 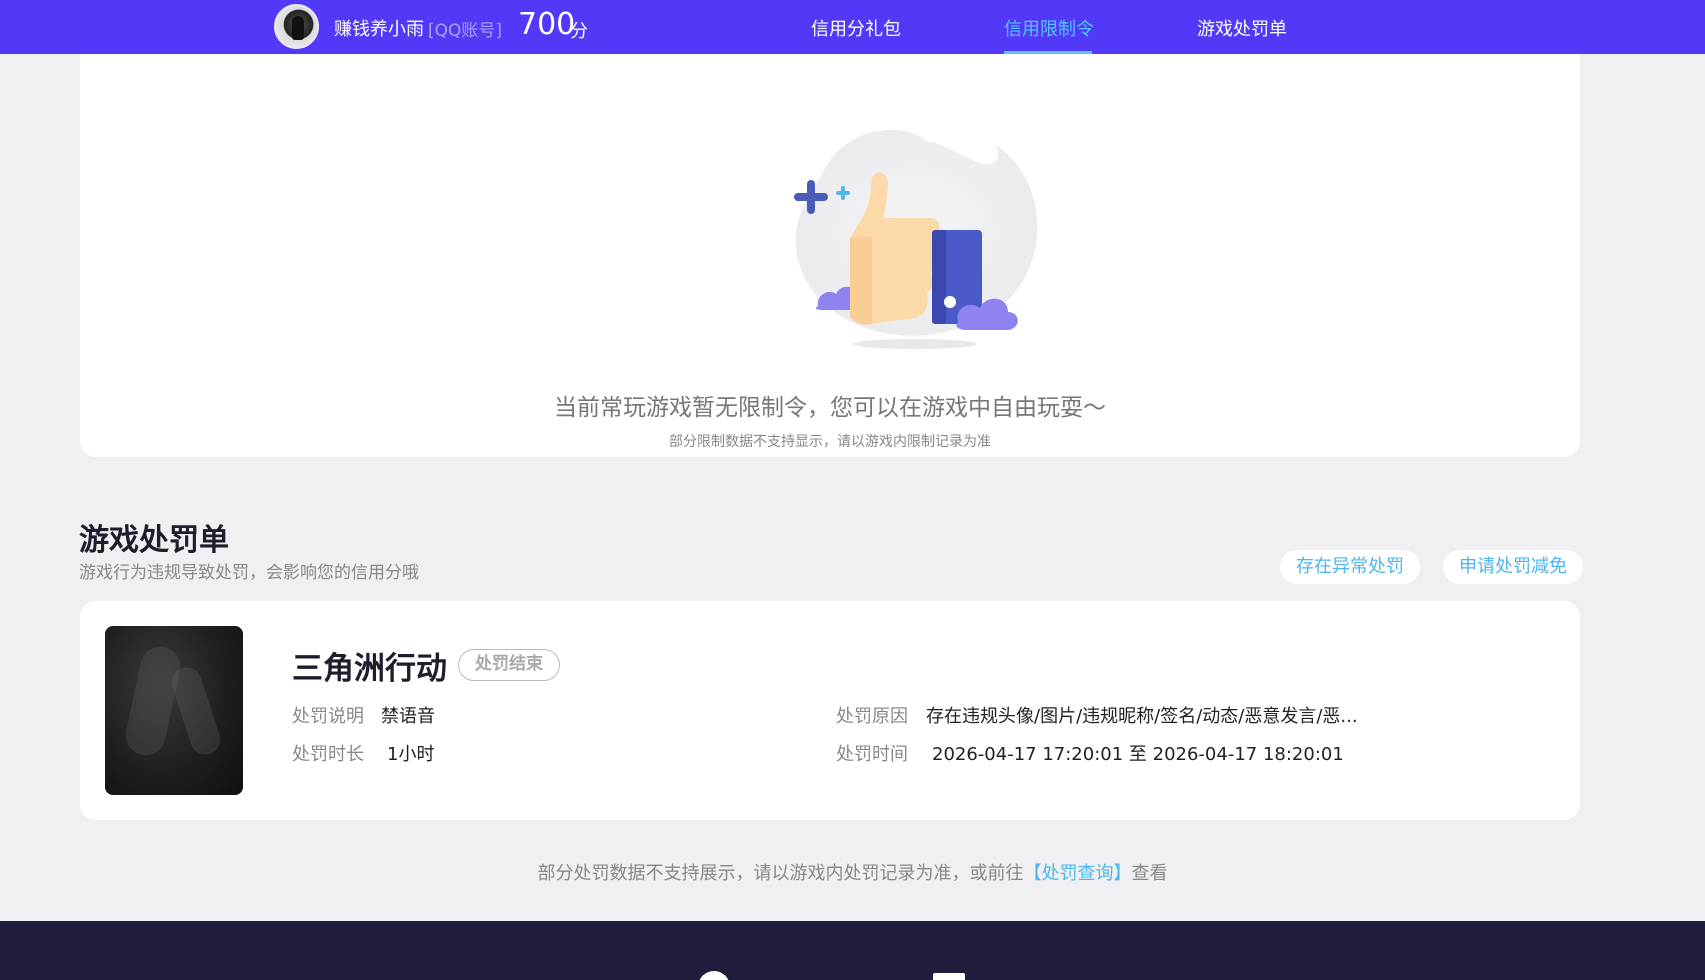 What do you see at coordinates (579, 31) in the screenshot?
I see `credit-score-unit: 分` at bounding box center [579, 31].